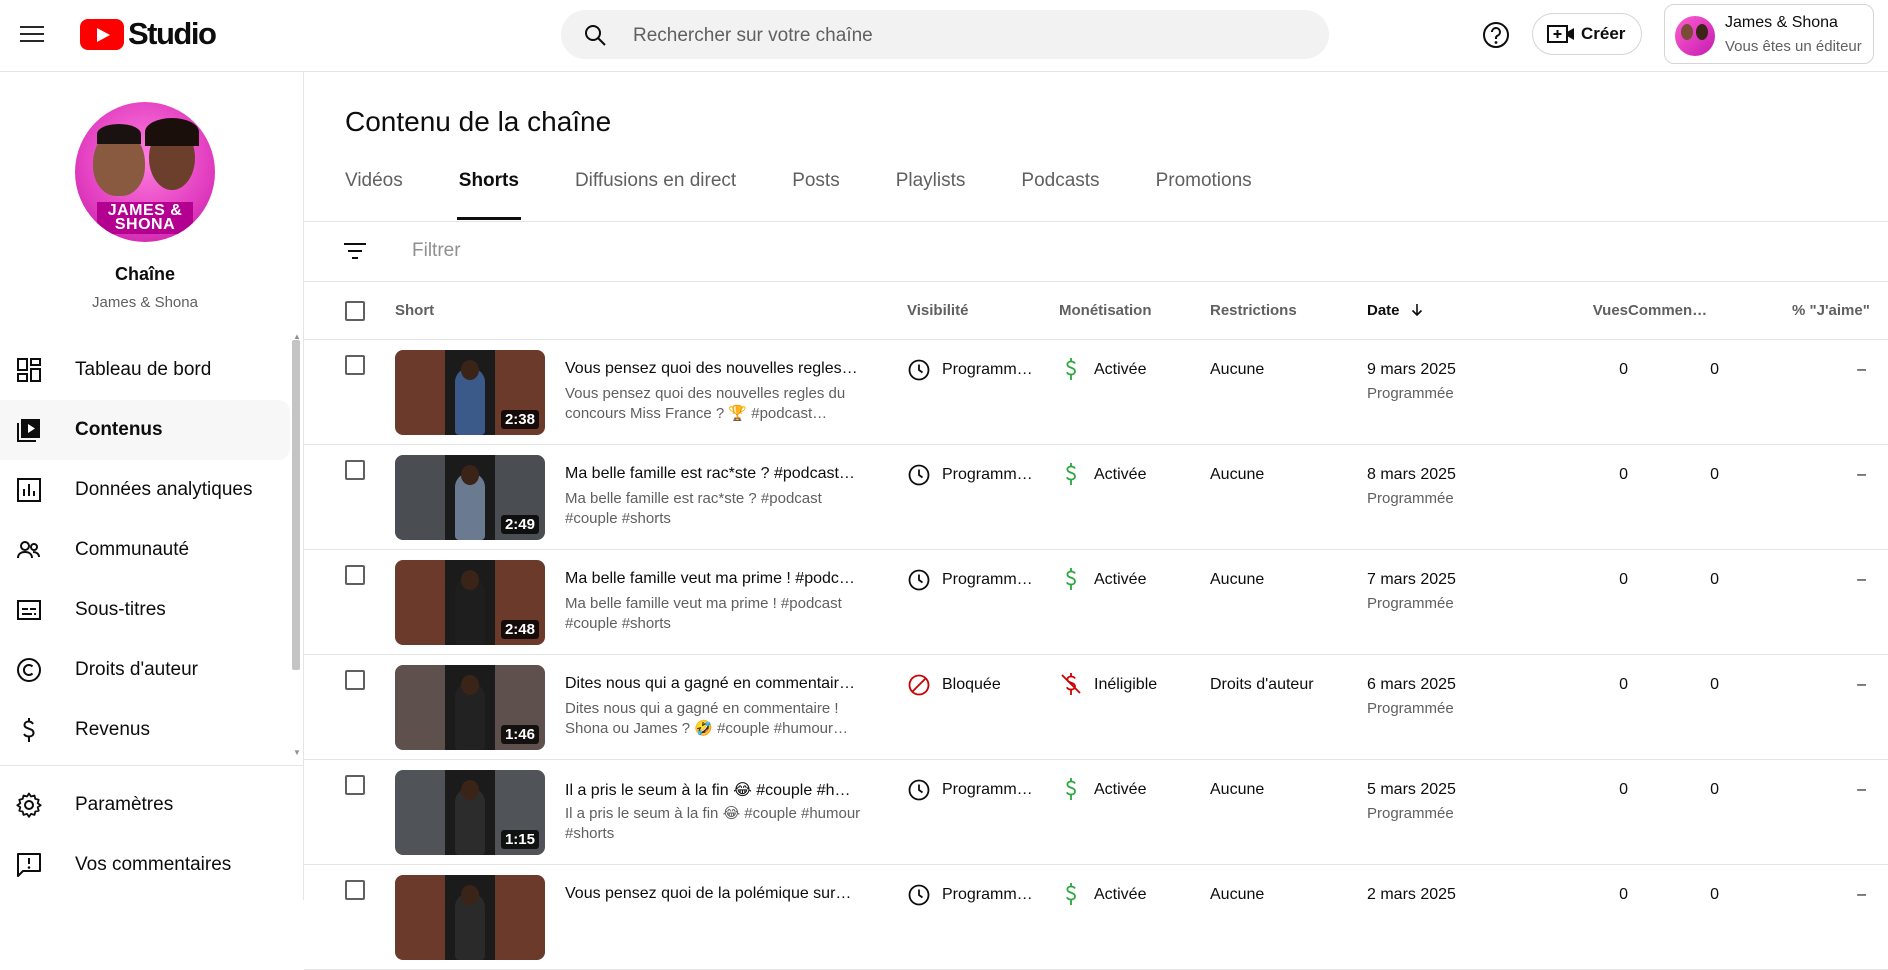  I want to click on search-icon, so click(595, 35).